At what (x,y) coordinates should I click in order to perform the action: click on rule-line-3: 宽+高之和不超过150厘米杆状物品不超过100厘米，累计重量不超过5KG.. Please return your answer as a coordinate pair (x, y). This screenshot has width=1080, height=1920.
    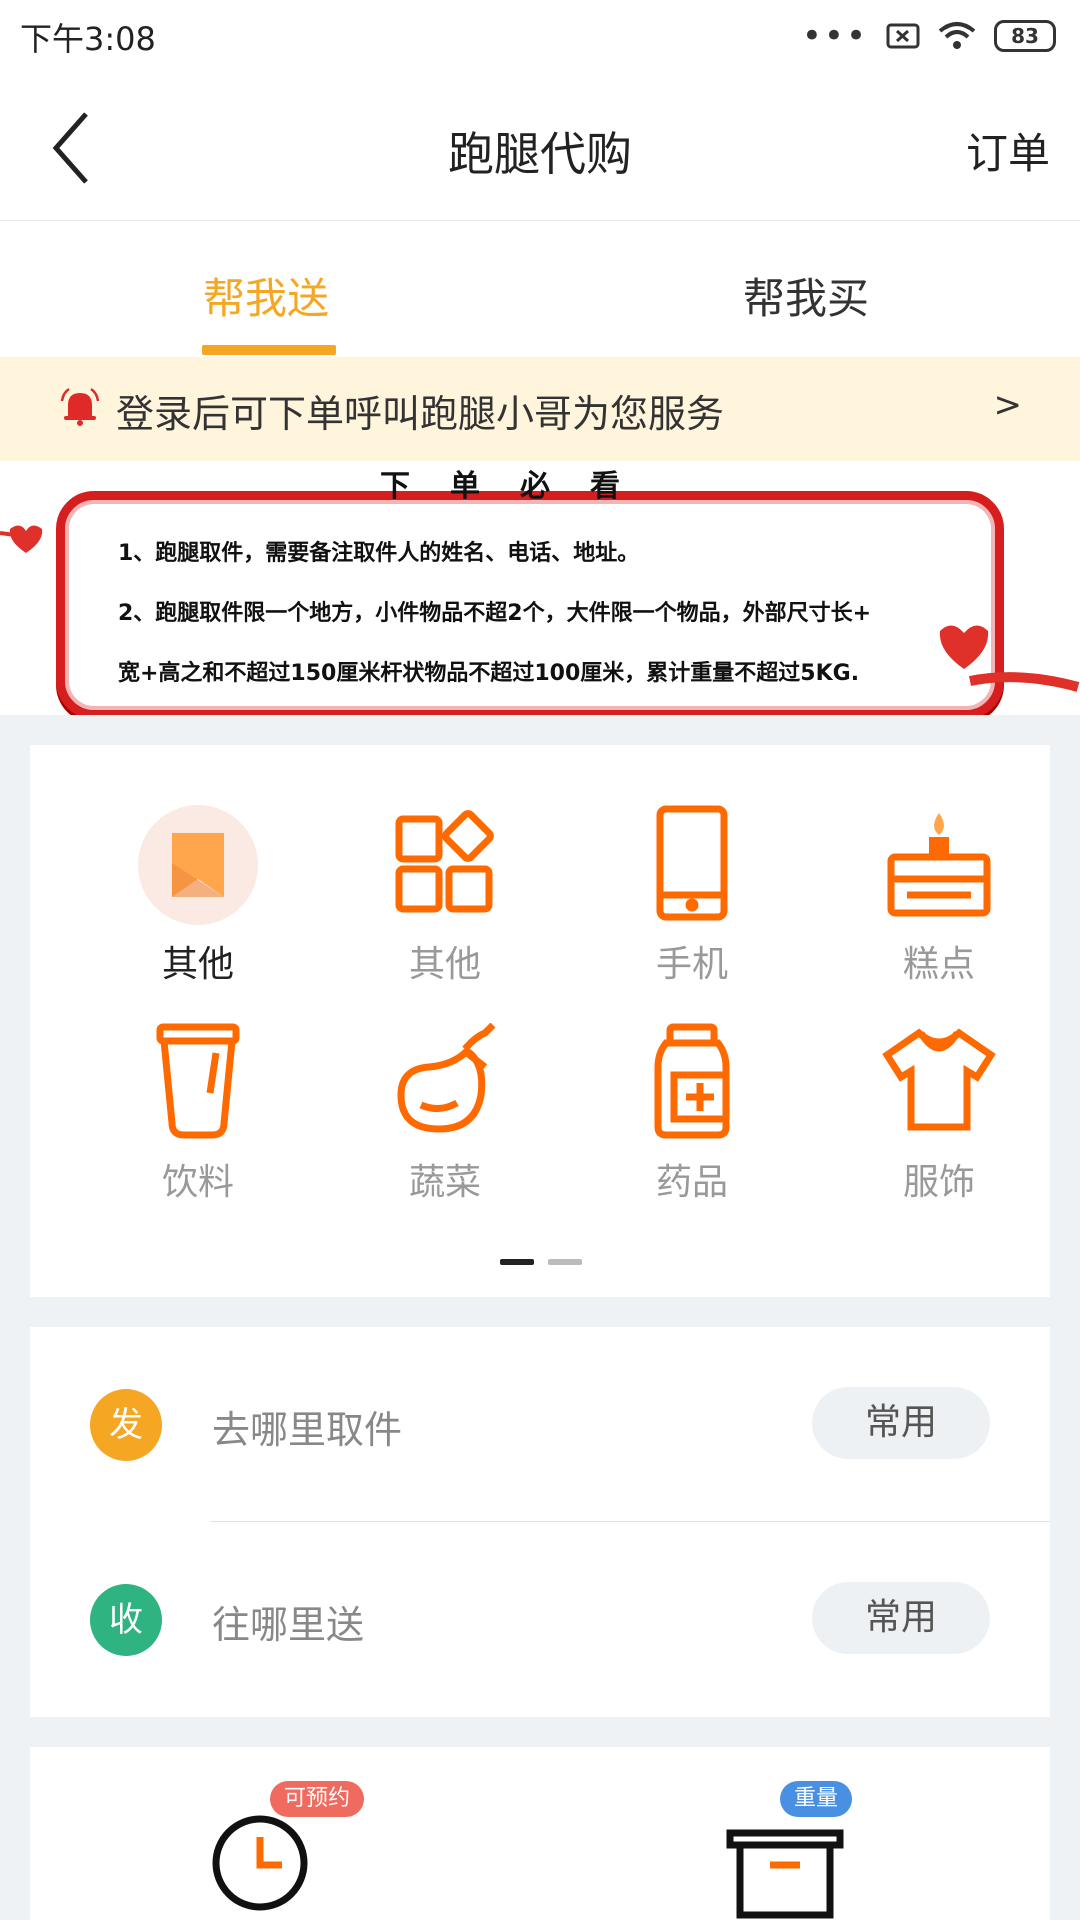
    Looking at the image, I should click on (489, 673).